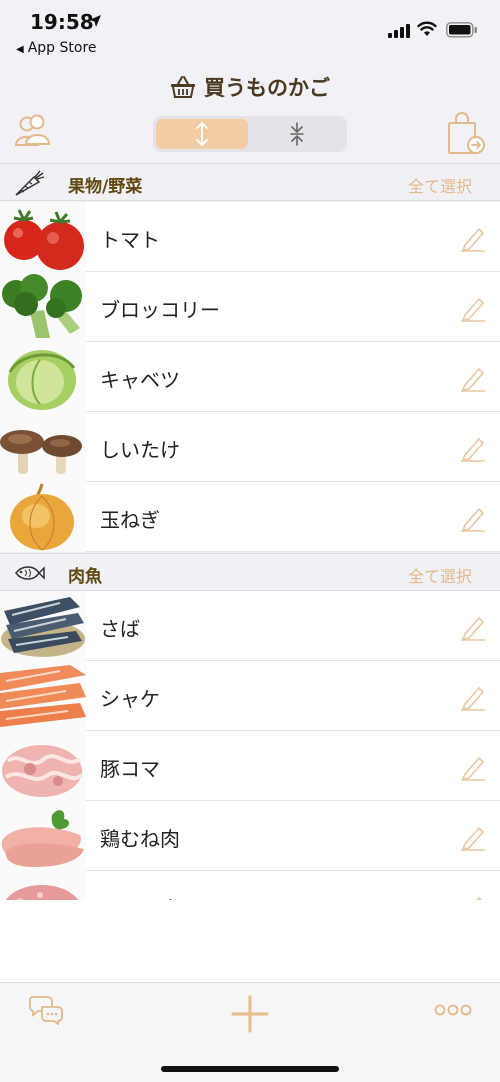 The width and height of the screenshot is (500, 1082). I want to click on basket-icon, so click(183, 87).